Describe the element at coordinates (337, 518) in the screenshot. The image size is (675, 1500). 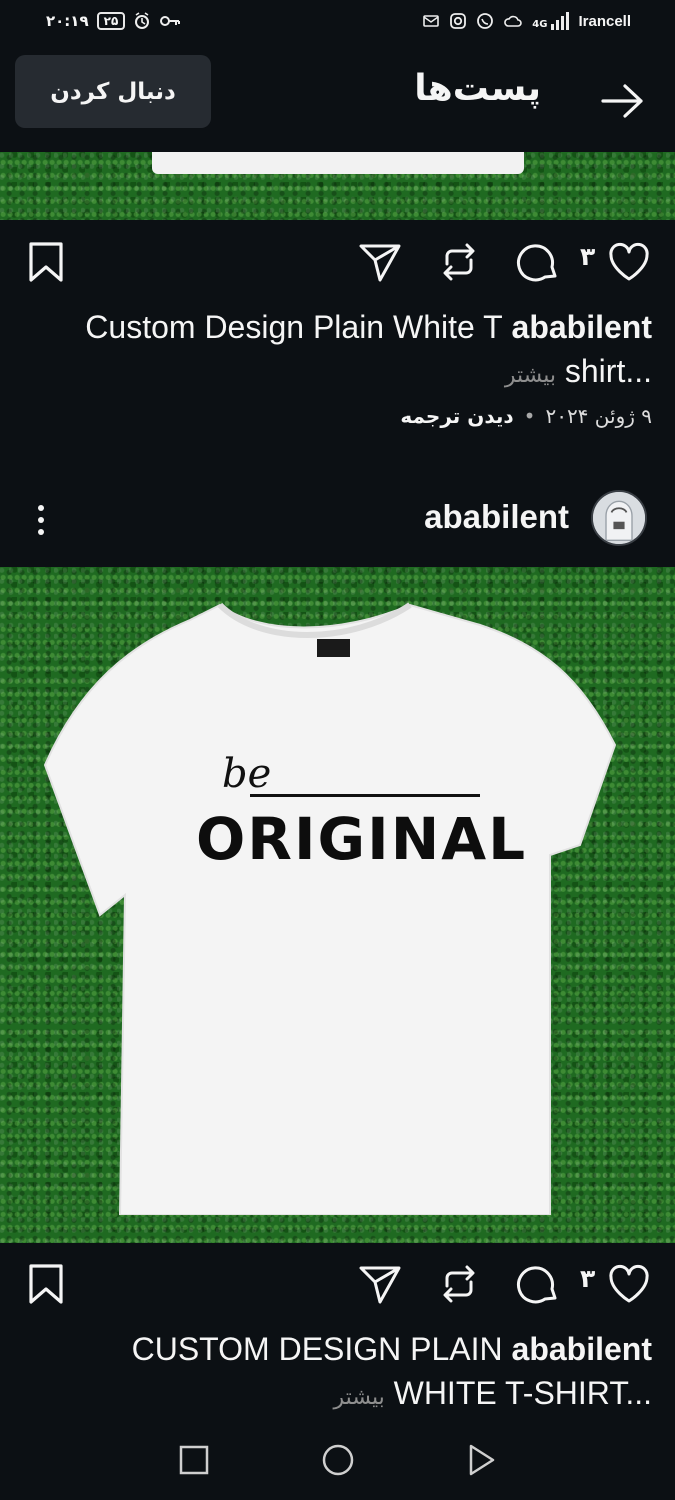
I see `post-header-2: ababilent` at that location.